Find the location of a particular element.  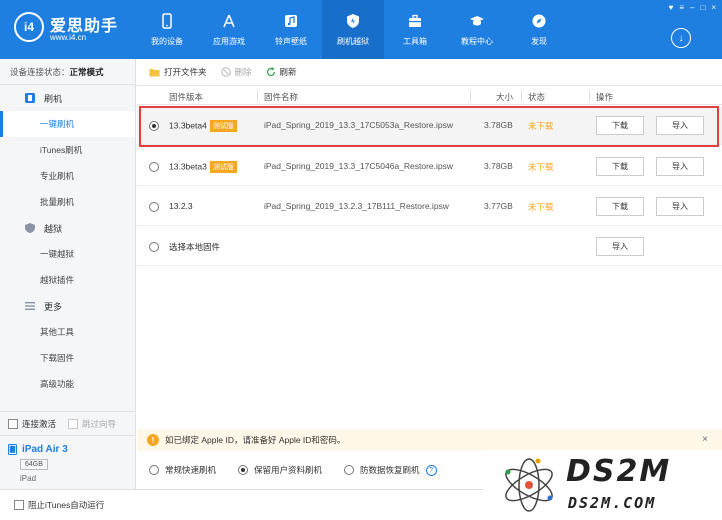

activate-checkbox: 连接激活 is located at coordinates (32, 424).